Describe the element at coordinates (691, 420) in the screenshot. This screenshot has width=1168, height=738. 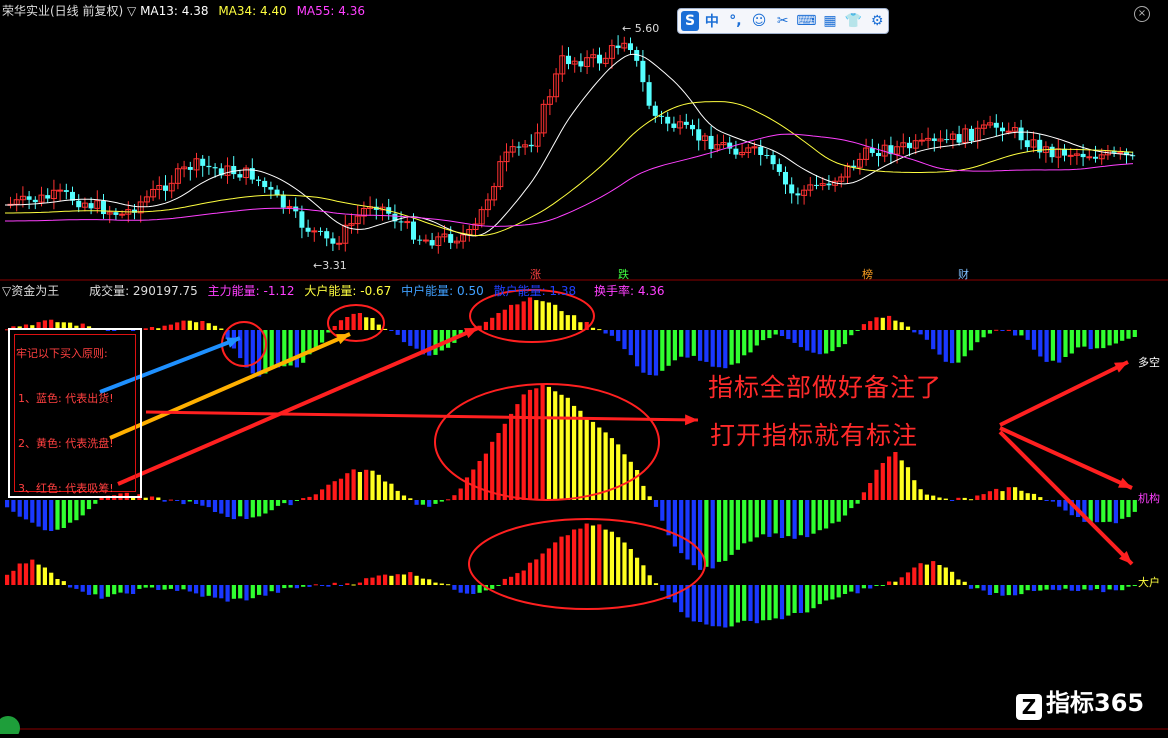
I see `arrow-to-banner-head` at that location.